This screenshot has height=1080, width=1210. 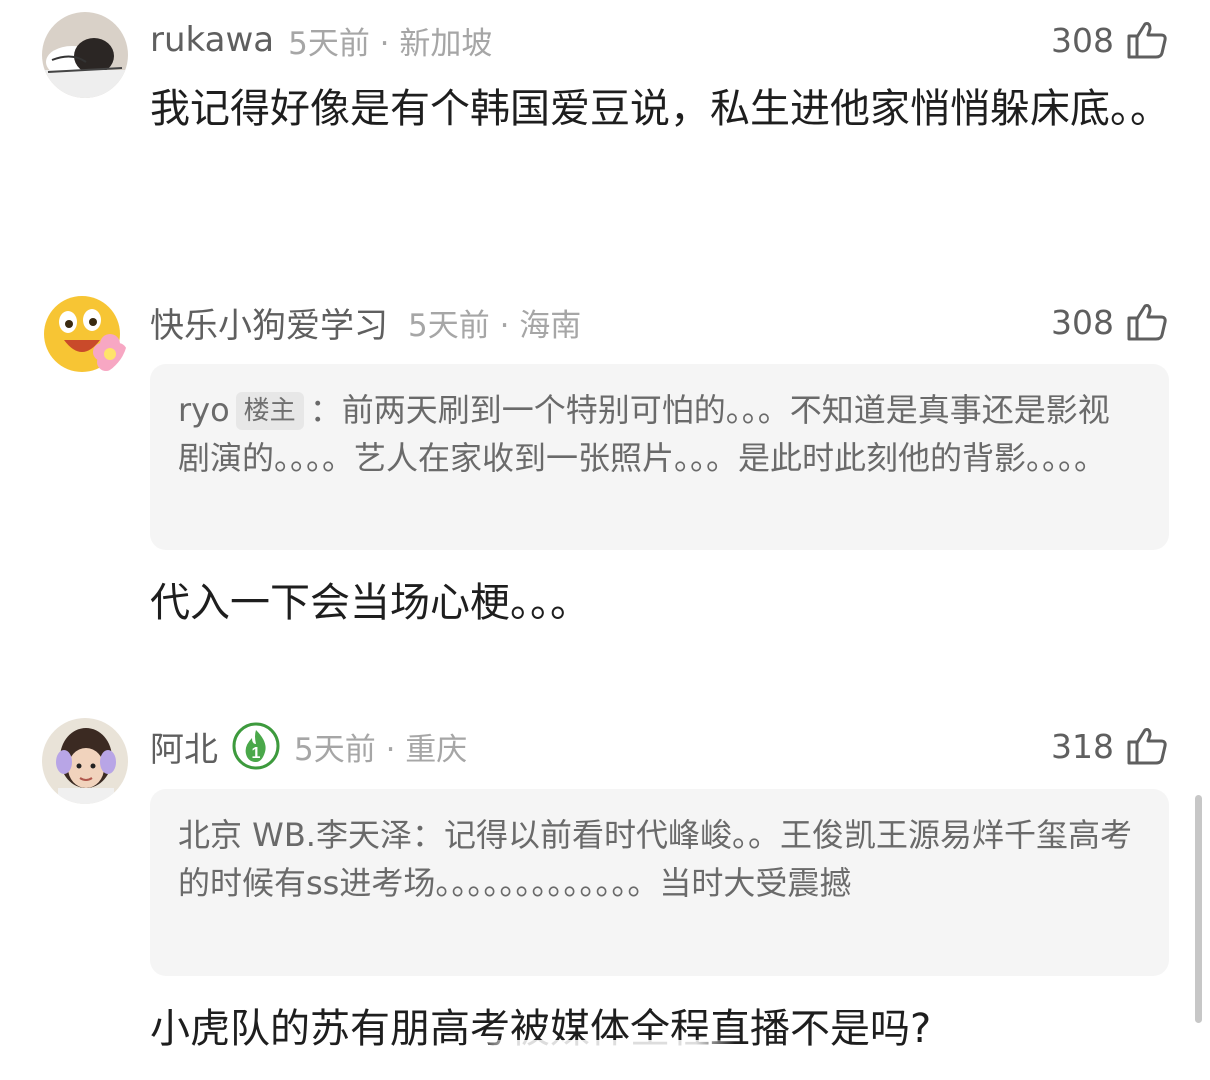 I want to click on comment-header: rukawa 5天前 · 新加坡, so click(x=321, y=40).